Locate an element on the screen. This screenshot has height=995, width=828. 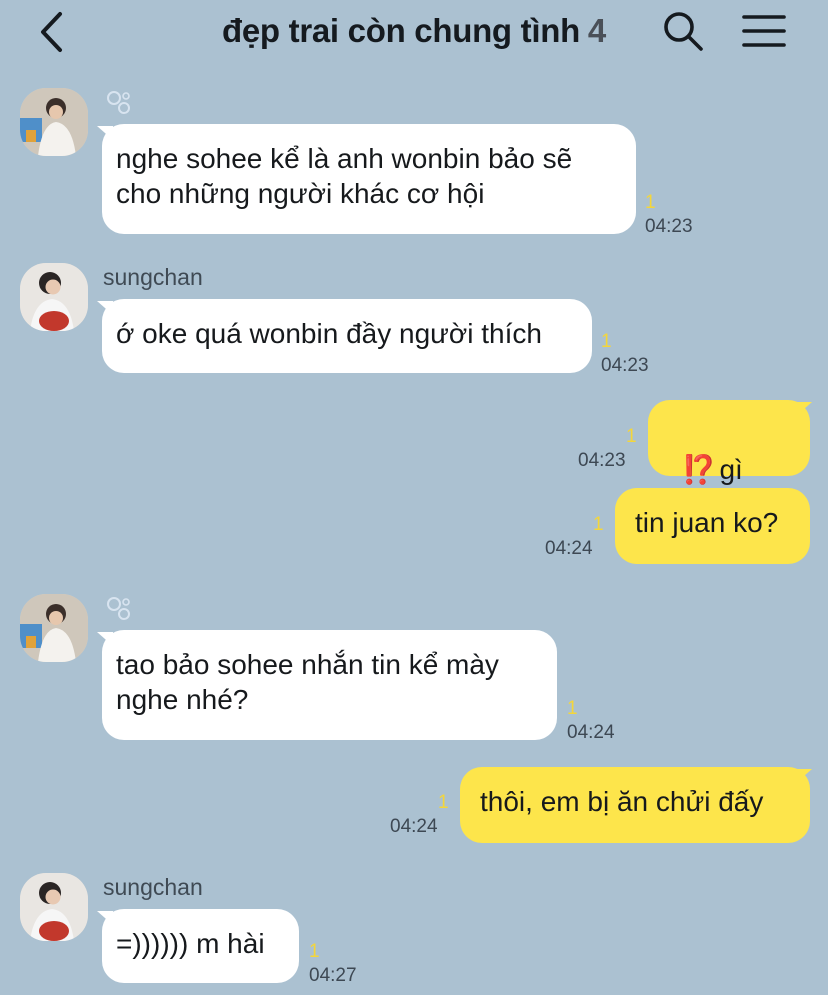
exclamation-question-icon: ⁉️ is located at coordinates (699, 469).